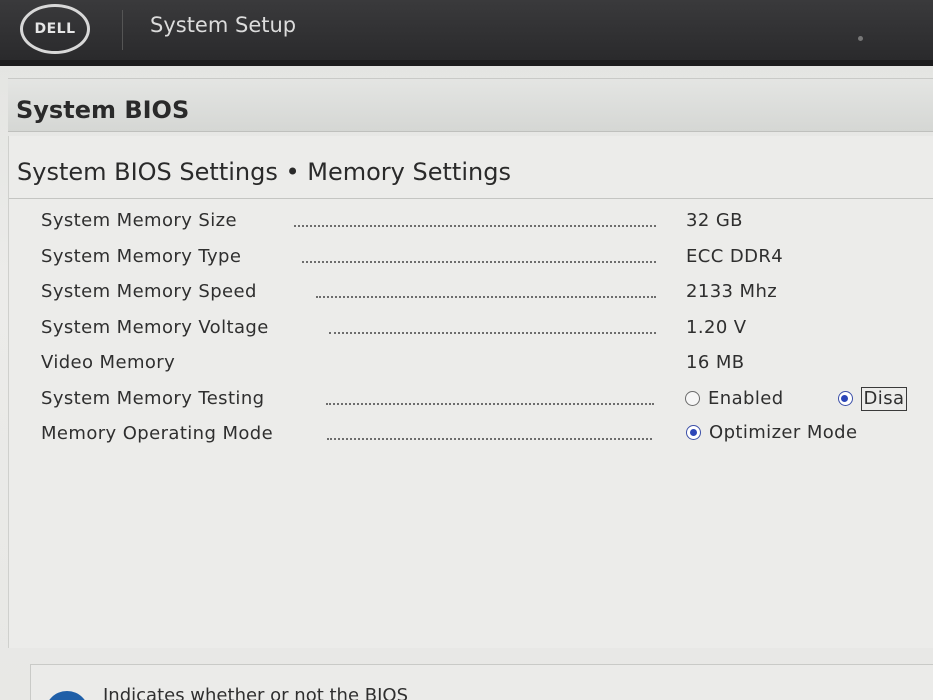 The image size is (933, 700). What do you see at coordinates (471, 198) in the screenshot?
I see `title-divider` at bounding box center [471, 198].